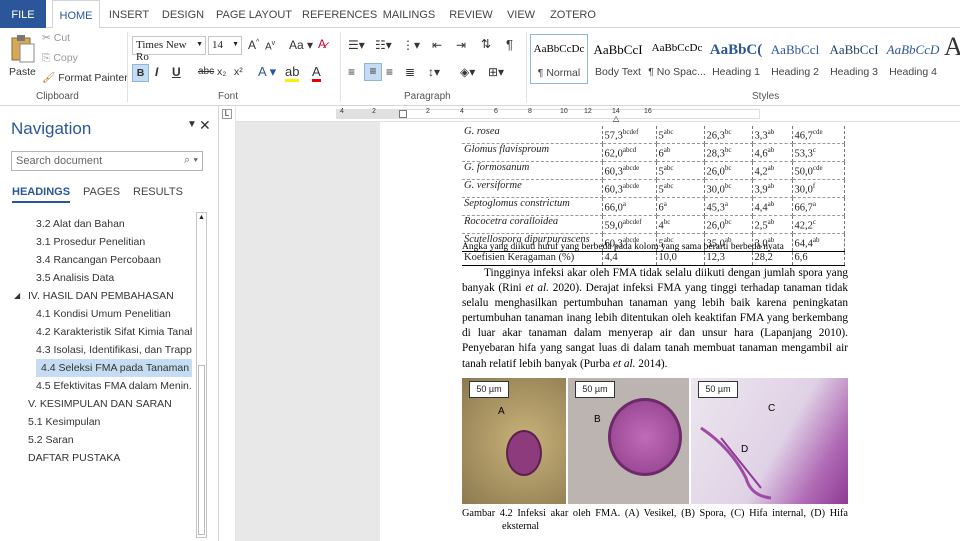 The height and width of the screenshot is (541, 960). I want to click on tab-results: RESULTS, so click(158, 192).